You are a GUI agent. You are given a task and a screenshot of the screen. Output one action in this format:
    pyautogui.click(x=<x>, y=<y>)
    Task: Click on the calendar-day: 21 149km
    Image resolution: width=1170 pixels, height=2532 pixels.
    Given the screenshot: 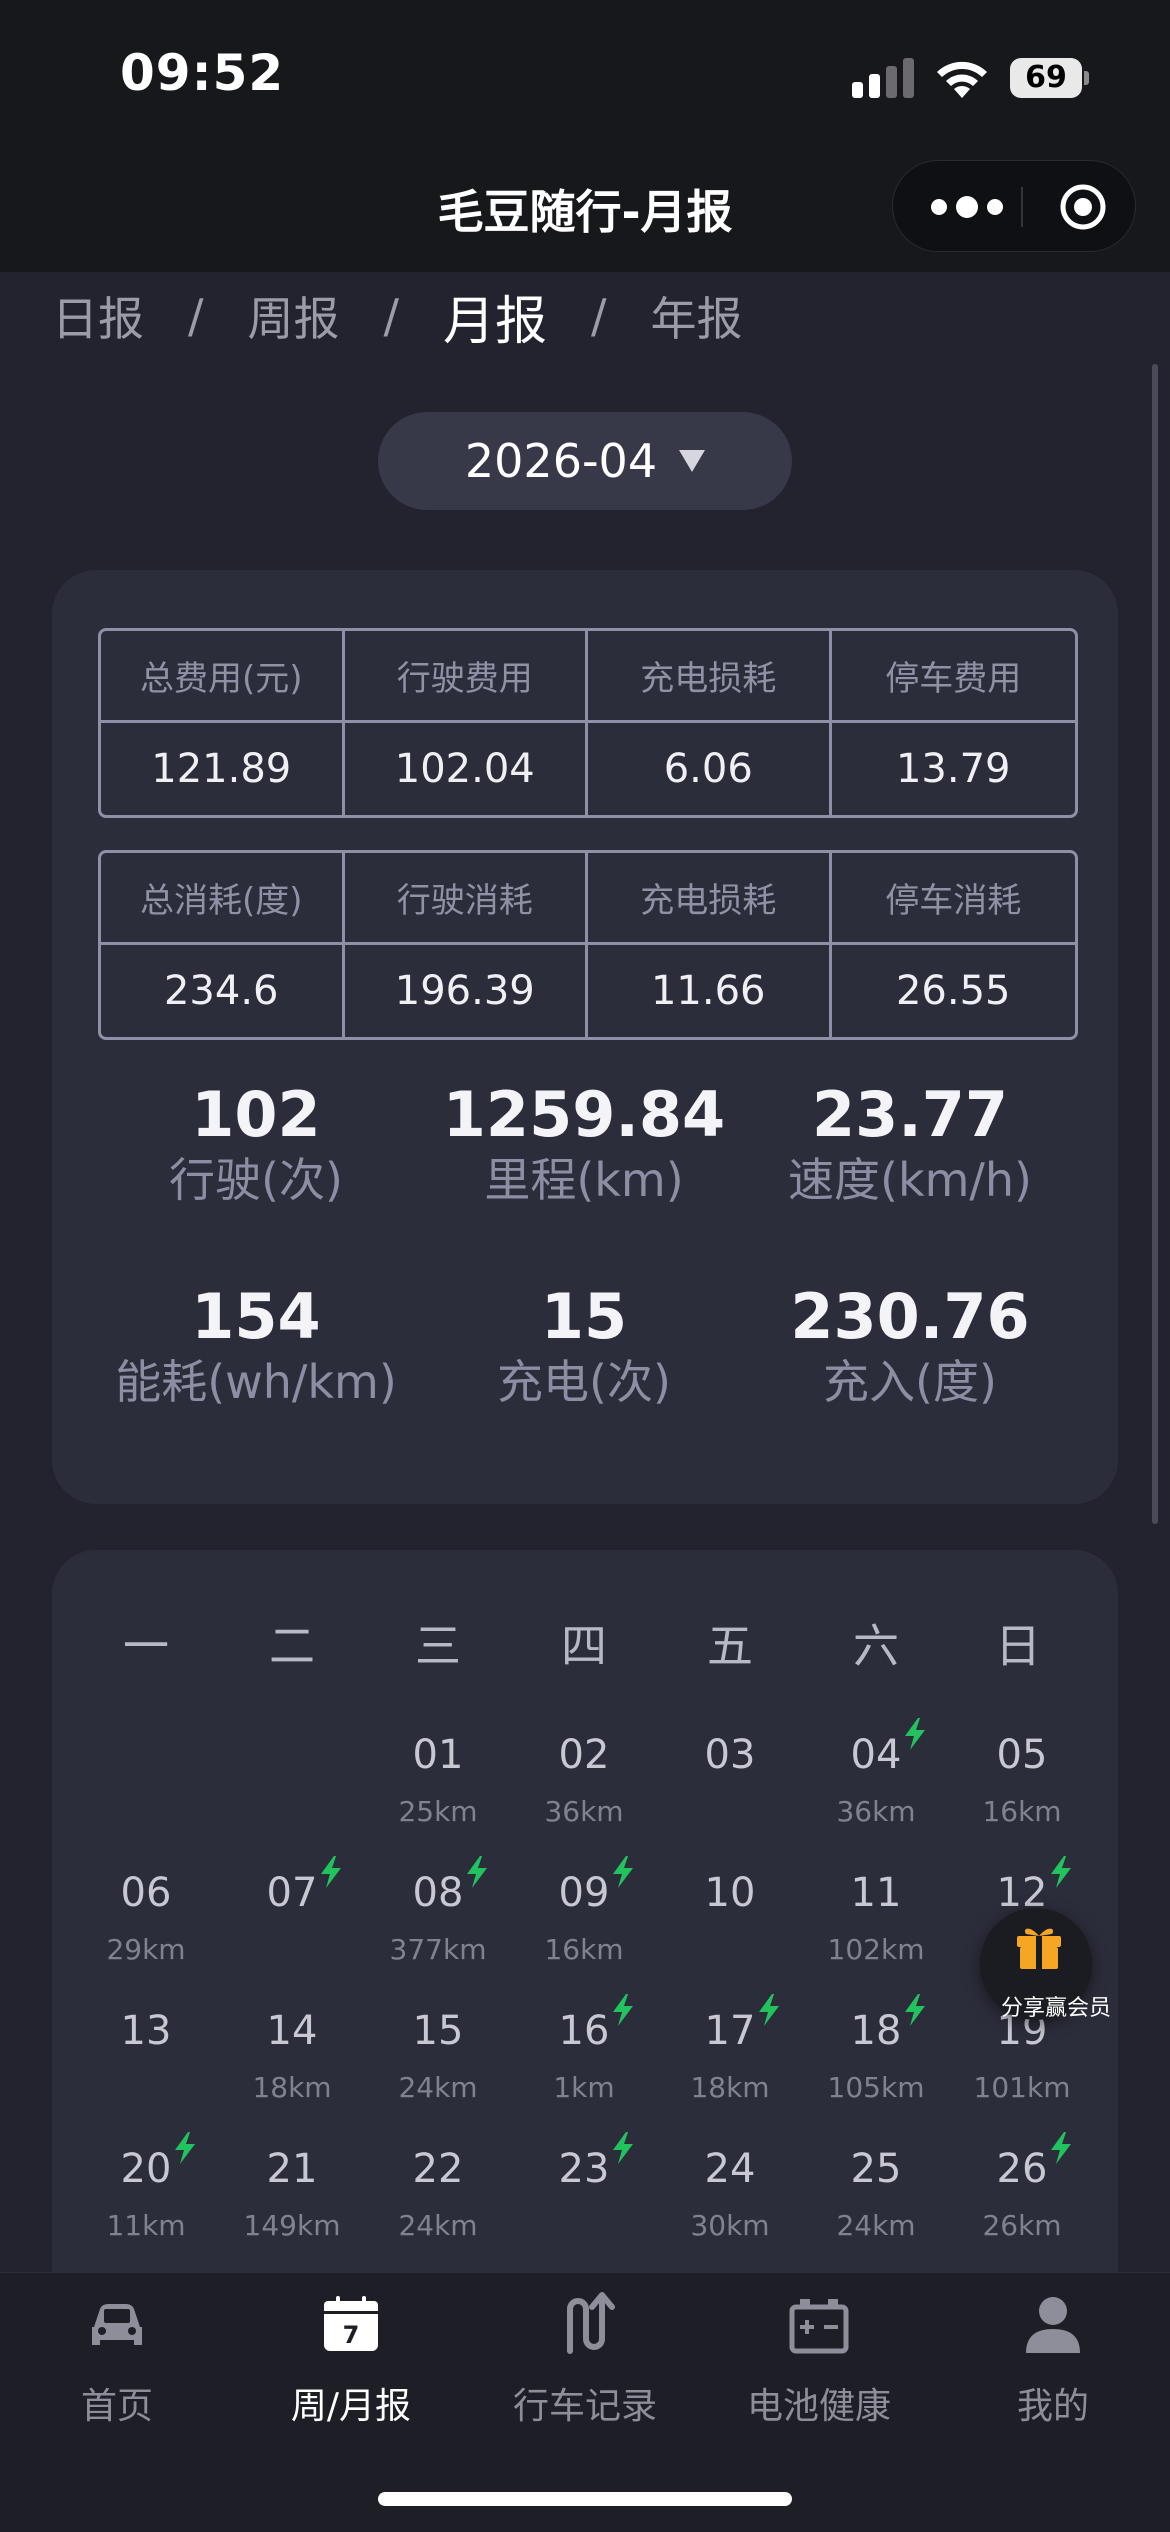 What is the action you would take?
    pyautogui.click(x=292, y=2195)
    